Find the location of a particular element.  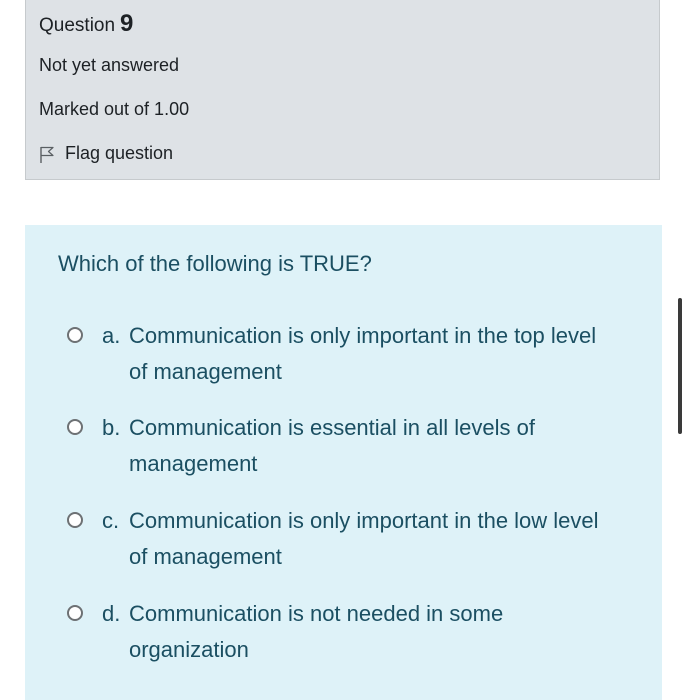

answer-letter: c. is located at coordinates (111, 520).